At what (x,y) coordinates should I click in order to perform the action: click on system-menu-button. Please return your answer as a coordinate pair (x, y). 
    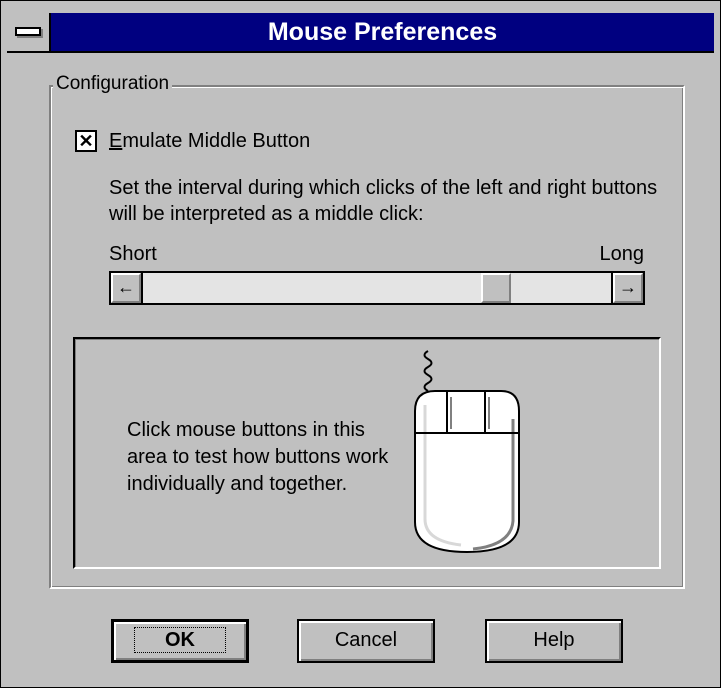
    Looking at the image, I should click on (29, 32).